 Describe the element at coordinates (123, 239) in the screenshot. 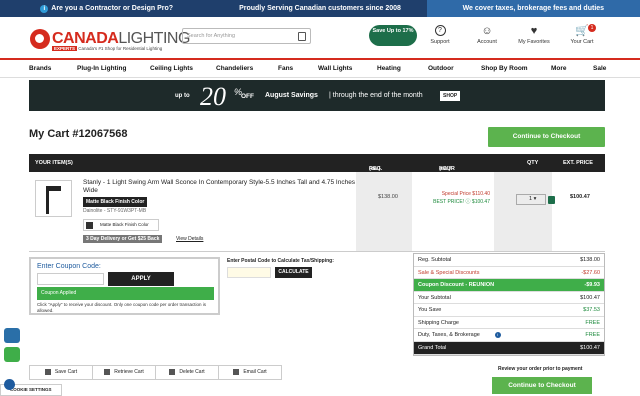

I see `delivery-badge: 3 Day Delivery or Get $25 Back` at that location.